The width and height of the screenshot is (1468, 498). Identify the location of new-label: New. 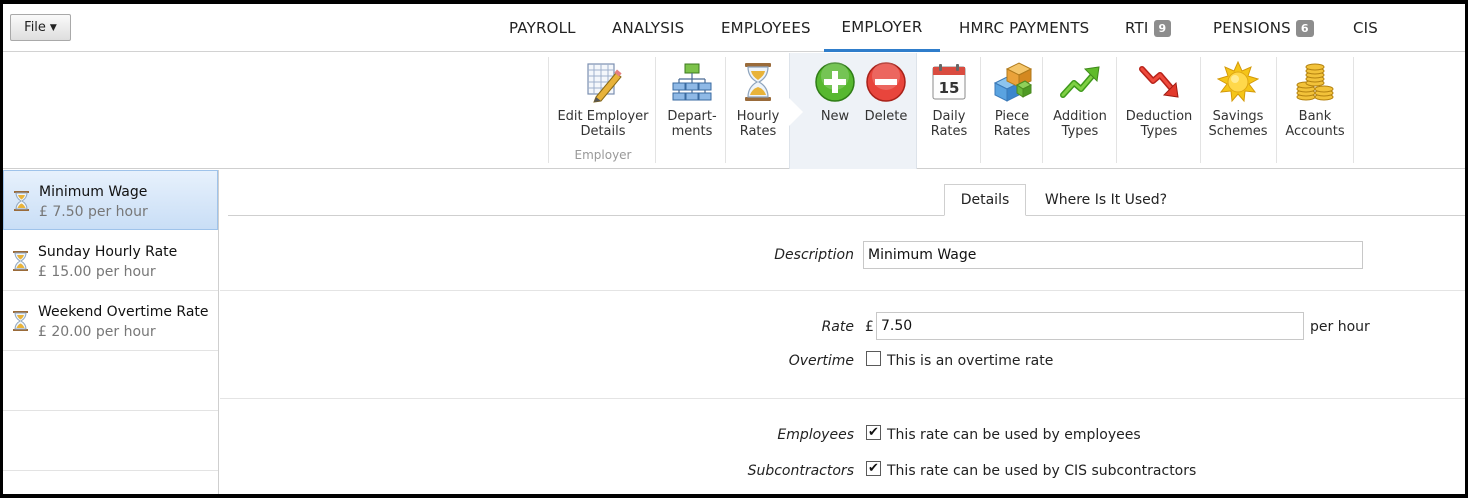
(835, 116).